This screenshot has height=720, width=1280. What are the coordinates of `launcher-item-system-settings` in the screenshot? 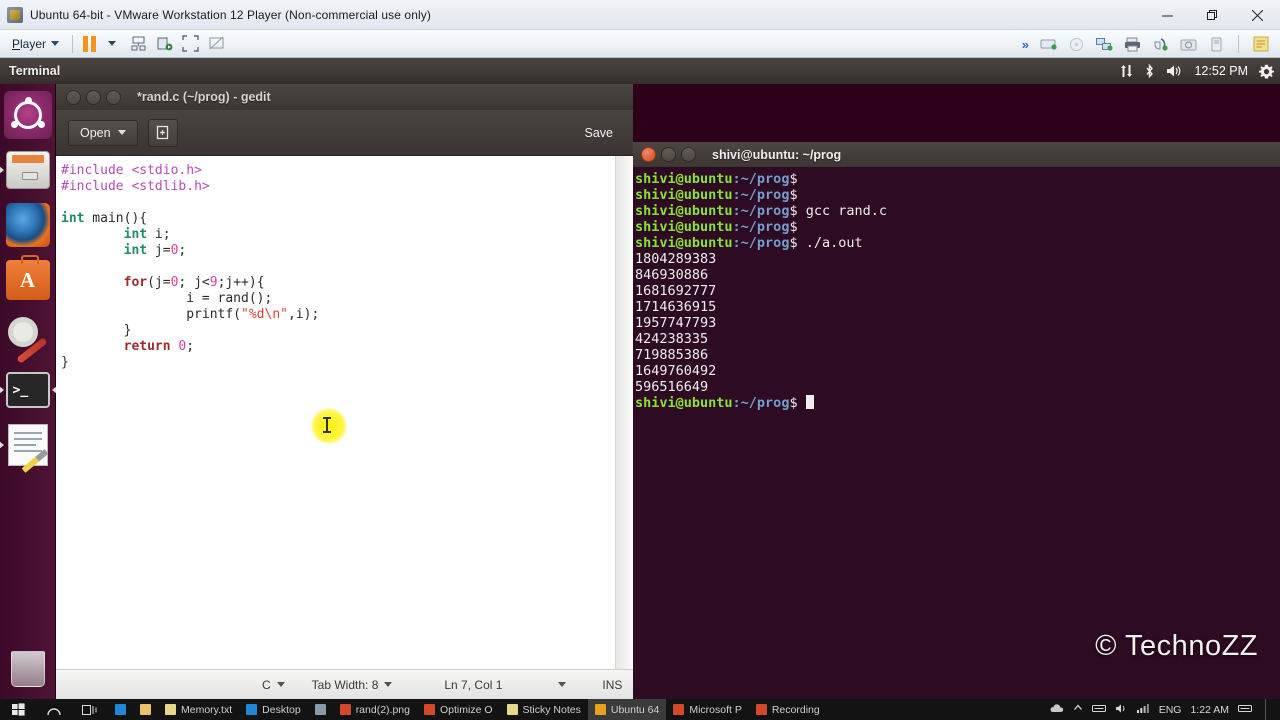 It's located at (28, 337).